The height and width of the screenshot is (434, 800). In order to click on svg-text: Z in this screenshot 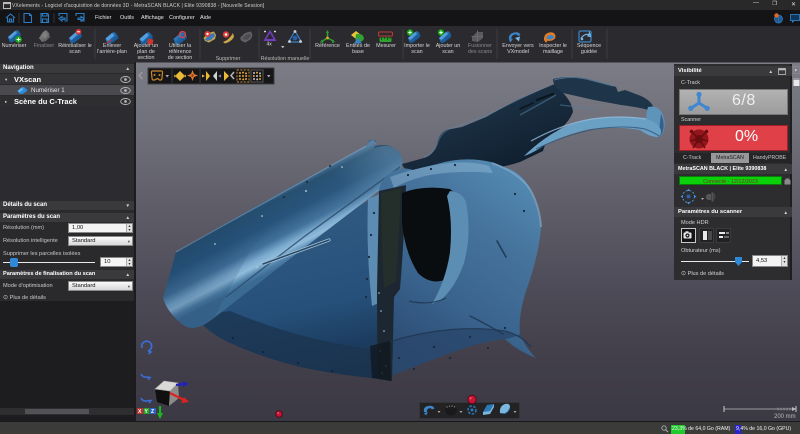, I will do `click(152, 412)`.